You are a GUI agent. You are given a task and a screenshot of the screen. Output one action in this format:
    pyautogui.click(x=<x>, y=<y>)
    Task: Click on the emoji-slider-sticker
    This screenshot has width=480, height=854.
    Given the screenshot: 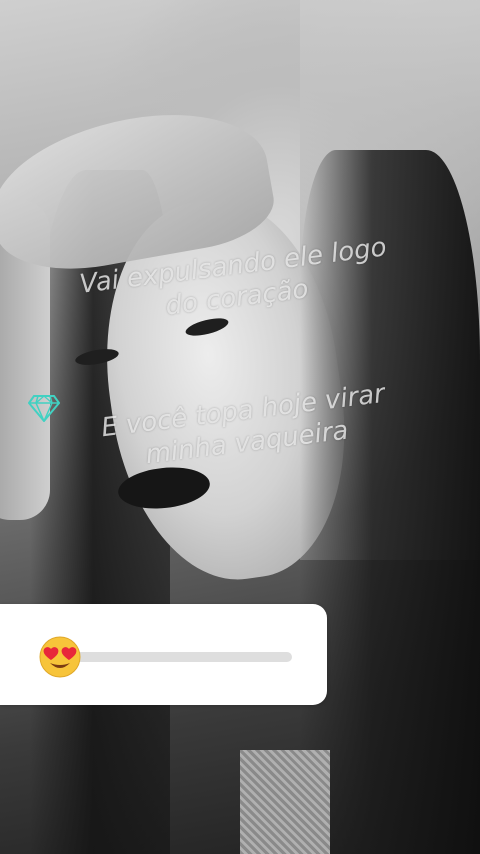 What is the action you would take?
    pyautogui.click(x=163, y=654)
    